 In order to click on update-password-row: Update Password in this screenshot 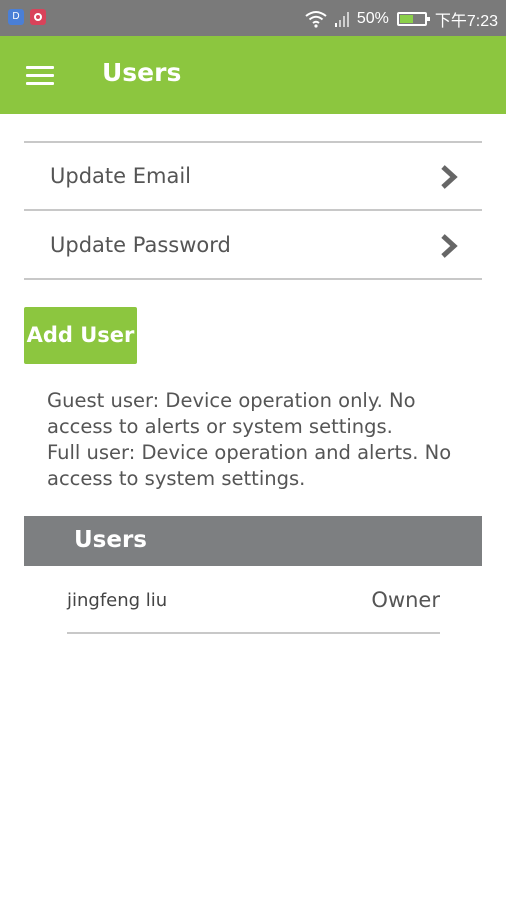, I will do `click(253, 245)`.